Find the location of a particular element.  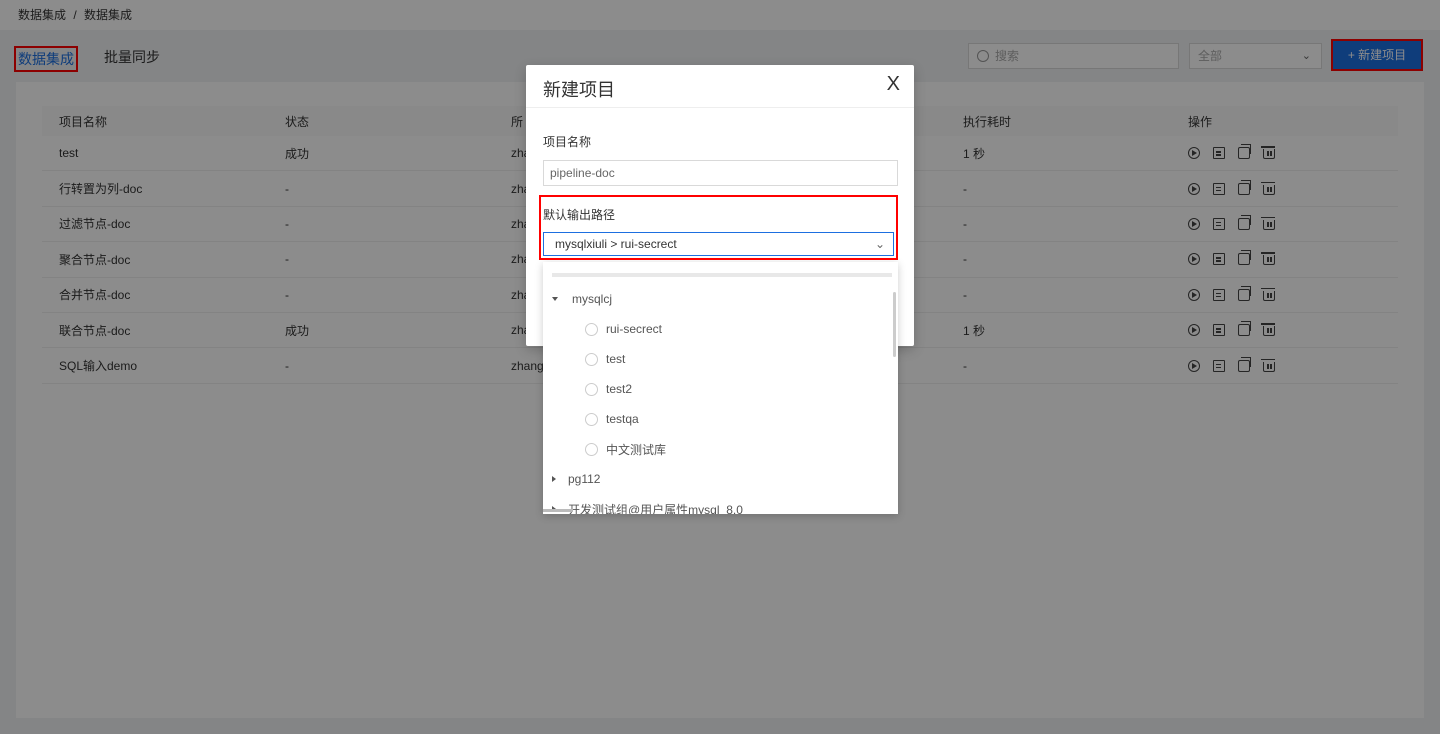

project-name-input: pipeline-doc is located at coordinates (720, 173).